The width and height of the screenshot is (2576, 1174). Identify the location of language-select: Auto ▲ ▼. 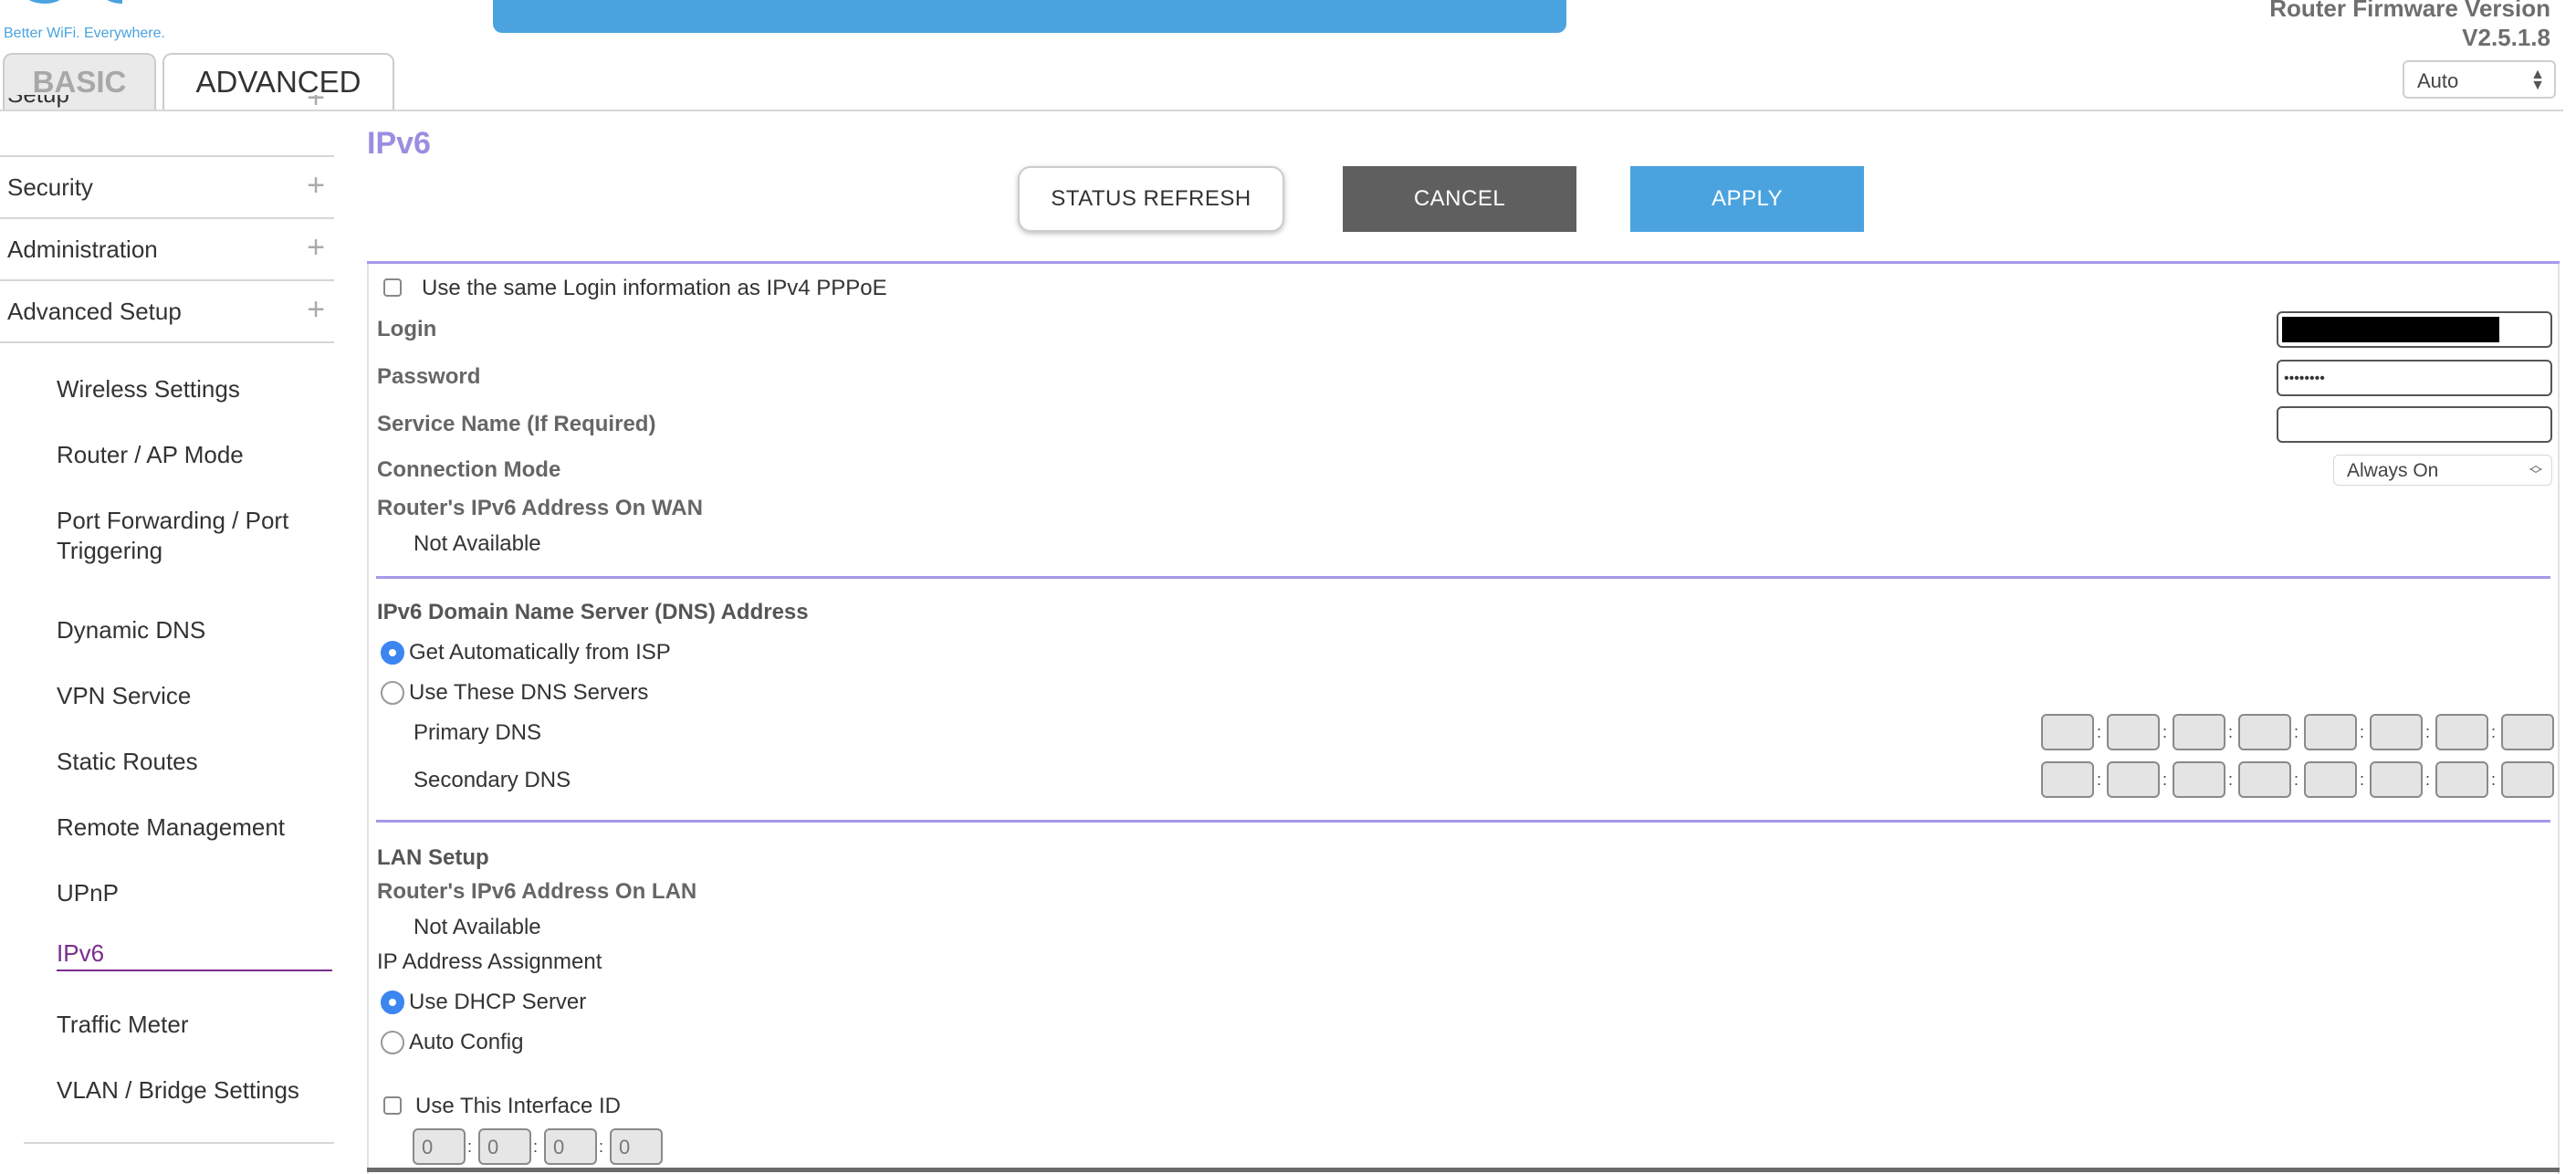
(2479, 79).